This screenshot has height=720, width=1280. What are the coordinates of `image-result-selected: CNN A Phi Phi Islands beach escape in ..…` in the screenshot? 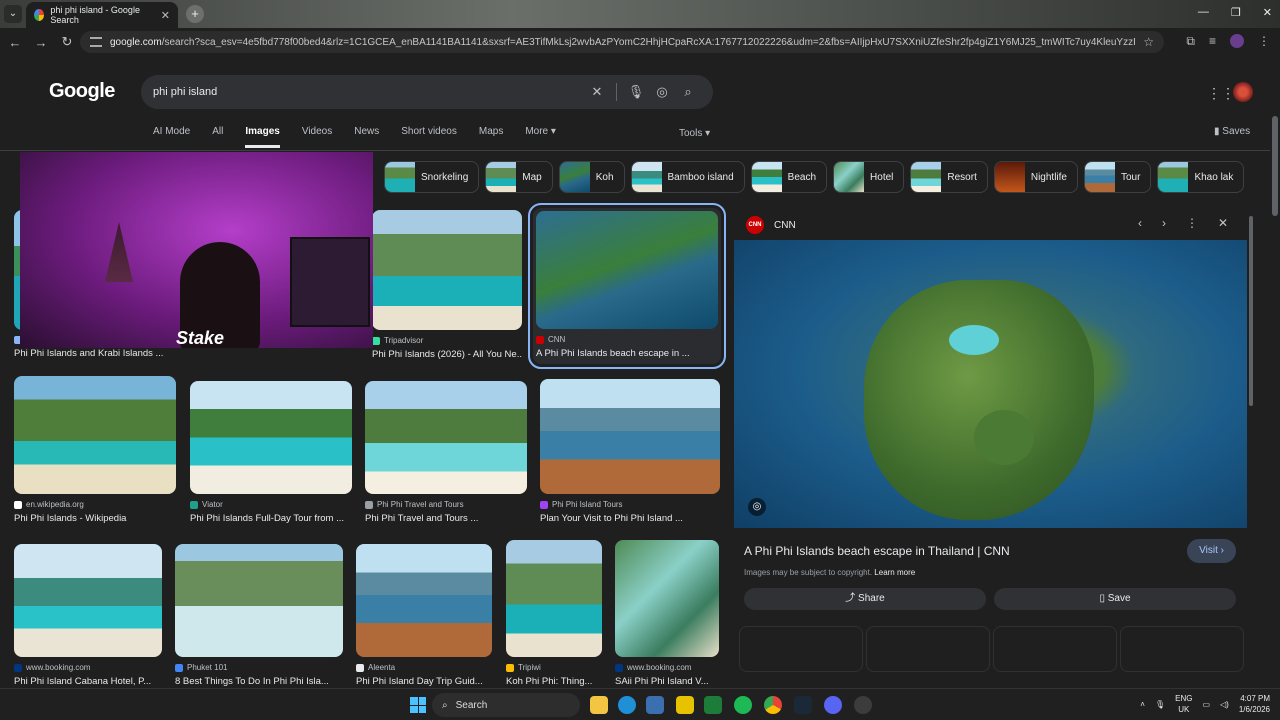 It's located at (627, 286).